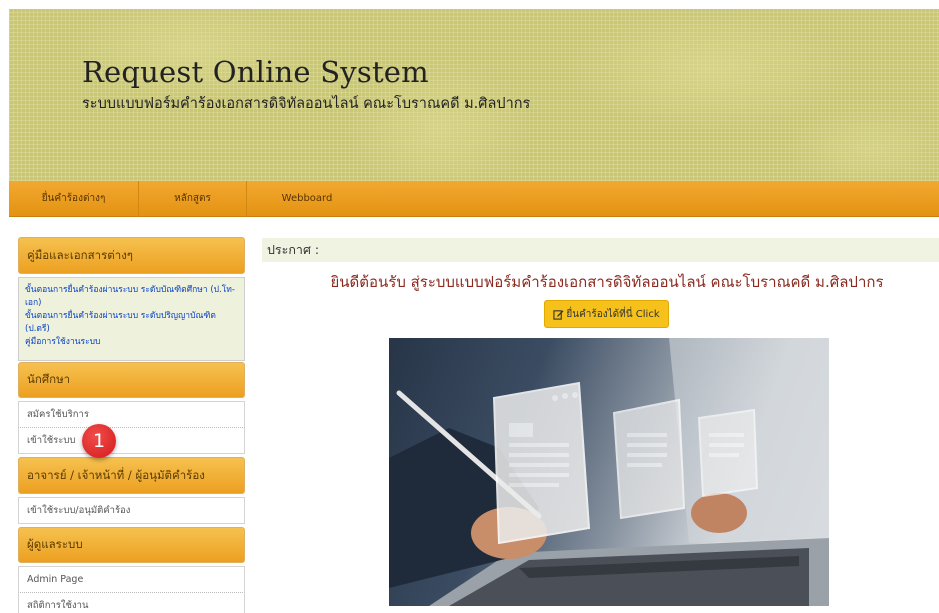 This screenshot has width=939, height=613. Describe the element at coordinates (131, 414) in the screenshot. I see `sidebar-link-register: สมัครใช้บริการ` at that location.